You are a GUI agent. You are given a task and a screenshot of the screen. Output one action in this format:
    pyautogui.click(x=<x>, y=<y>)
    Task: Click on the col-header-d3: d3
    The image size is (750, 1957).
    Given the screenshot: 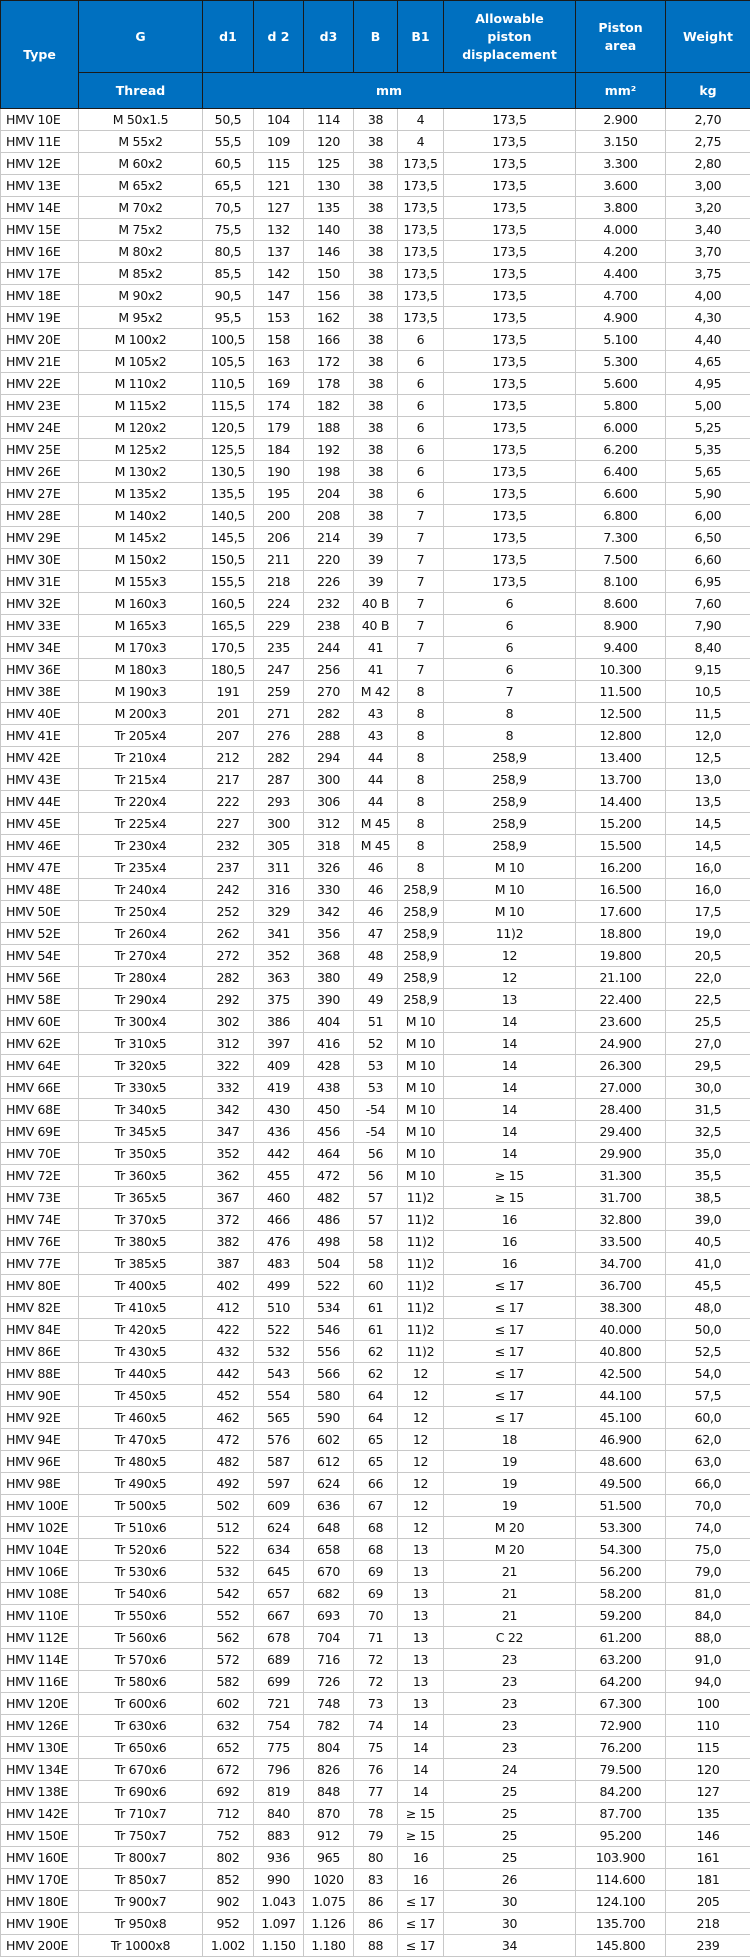 What is the action you would take?
    pyautogui.click(x=328, y=36)
    